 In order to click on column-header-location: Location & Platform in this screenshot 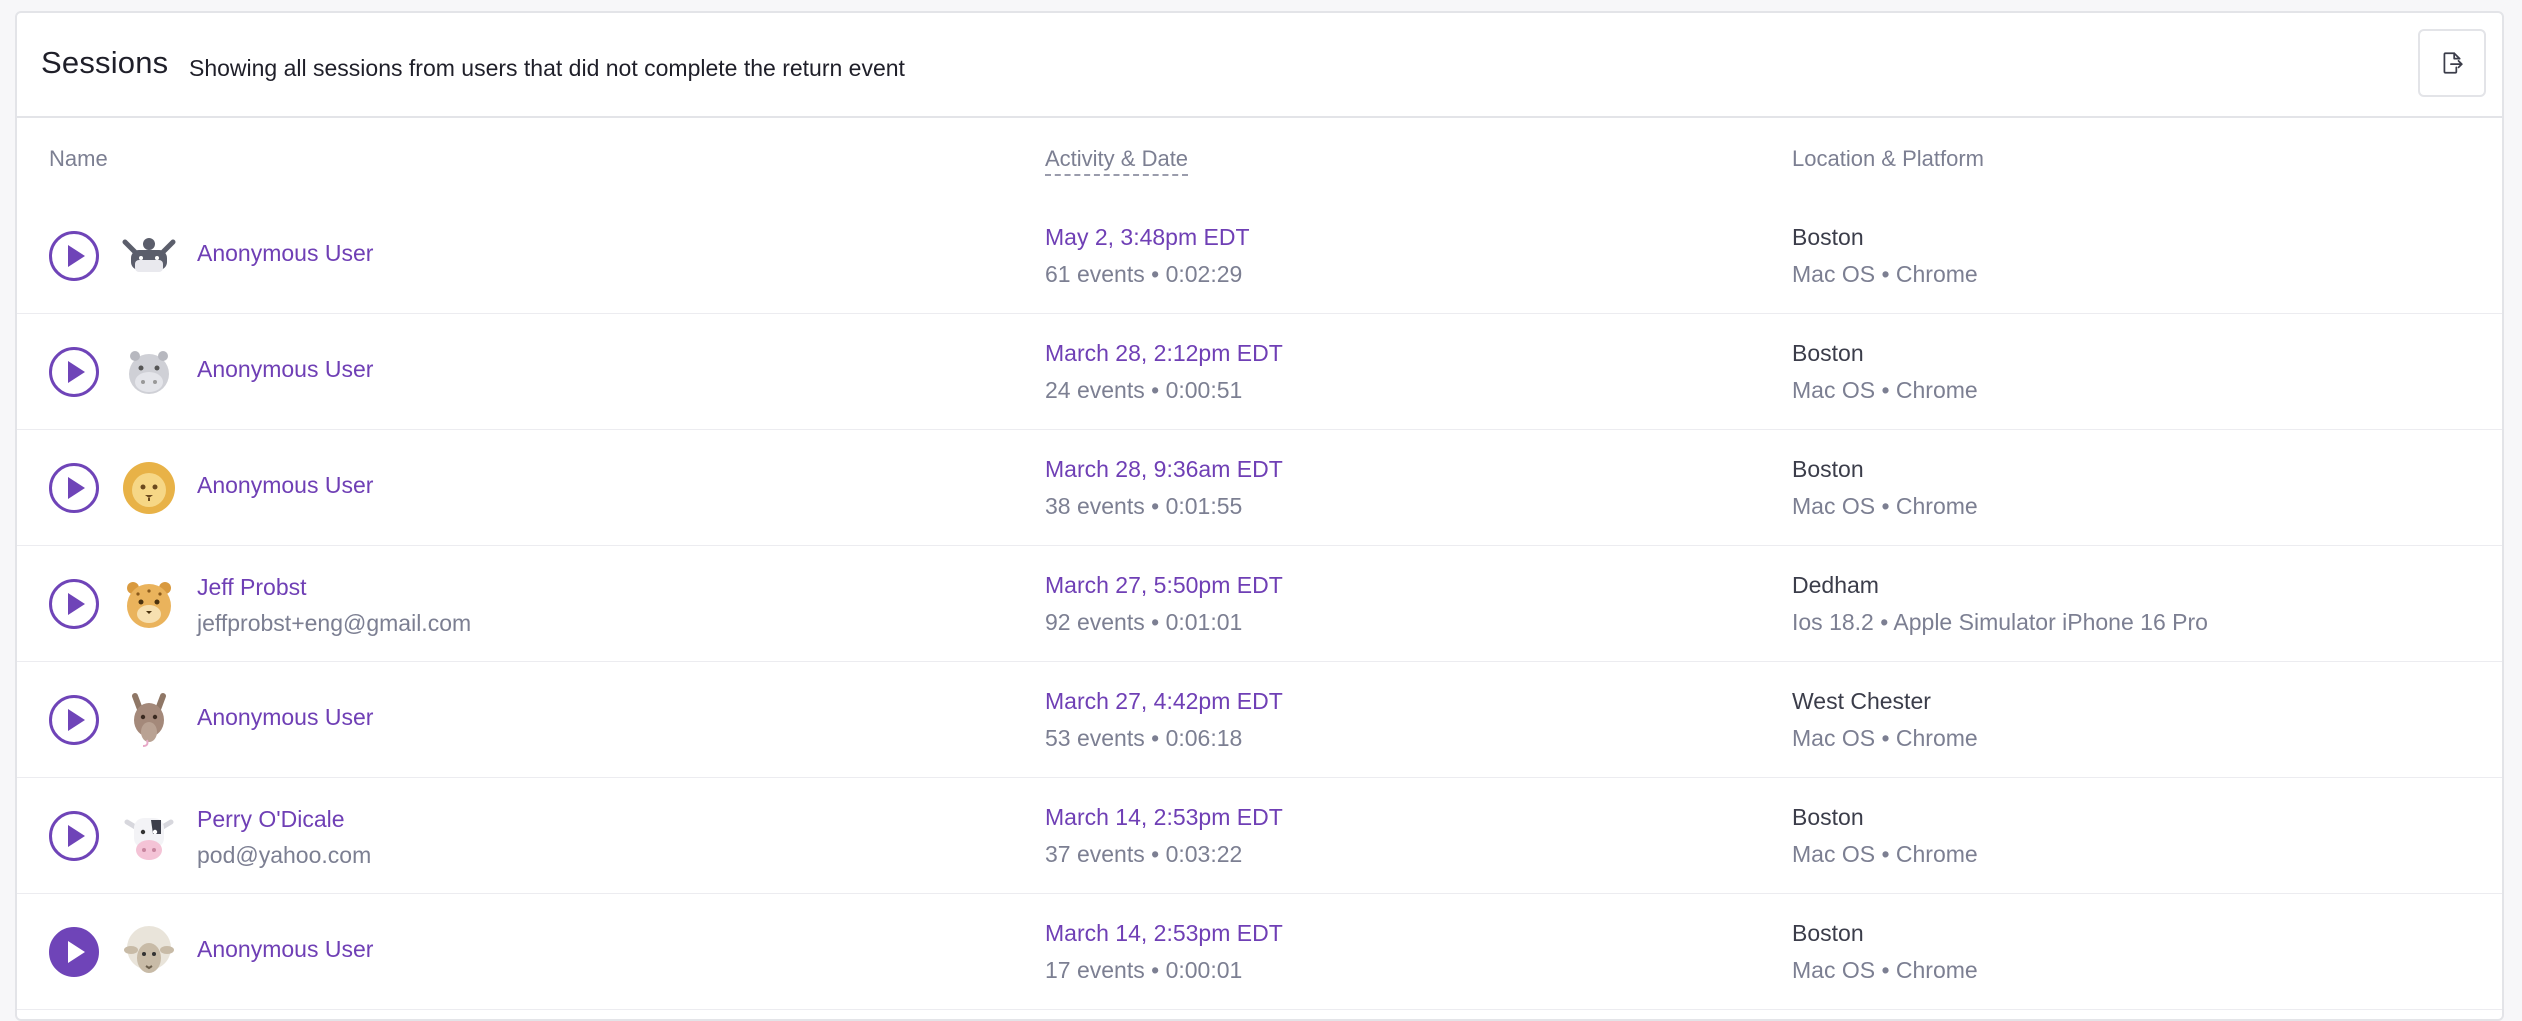, I will do `click(1888, 159)`.